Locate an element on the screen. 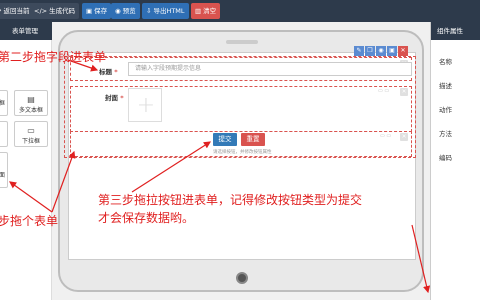 The width and height of the screenshot is (480, 300). download-icon: ⇩ is located at coordinates (149, 11).